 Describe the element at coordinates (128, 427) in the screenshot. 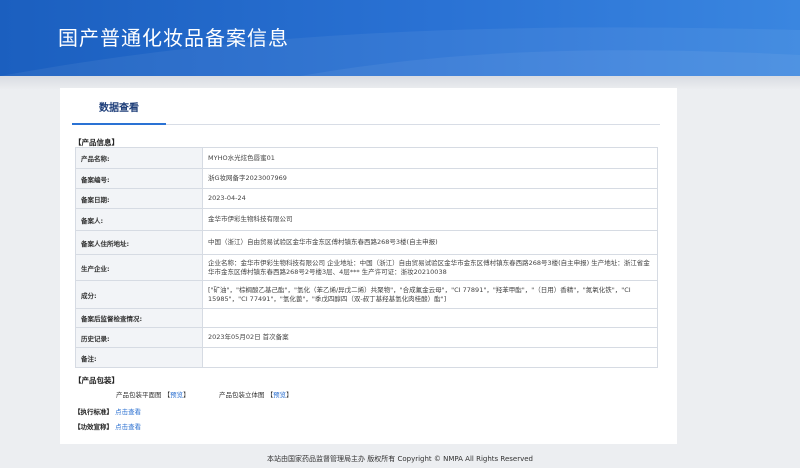

I see `efficacy-view-link: 点击查看` at that location.